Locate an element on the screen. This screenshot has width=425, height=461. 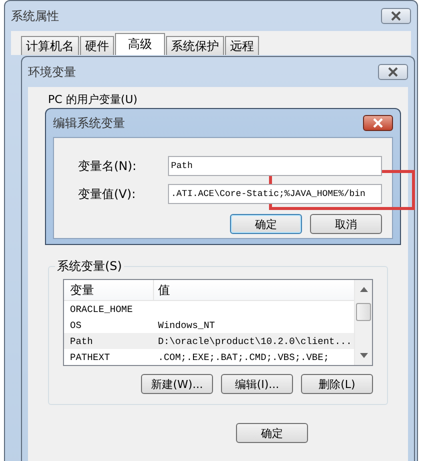
tab: 硬件 is located at coordinates (97, 45).